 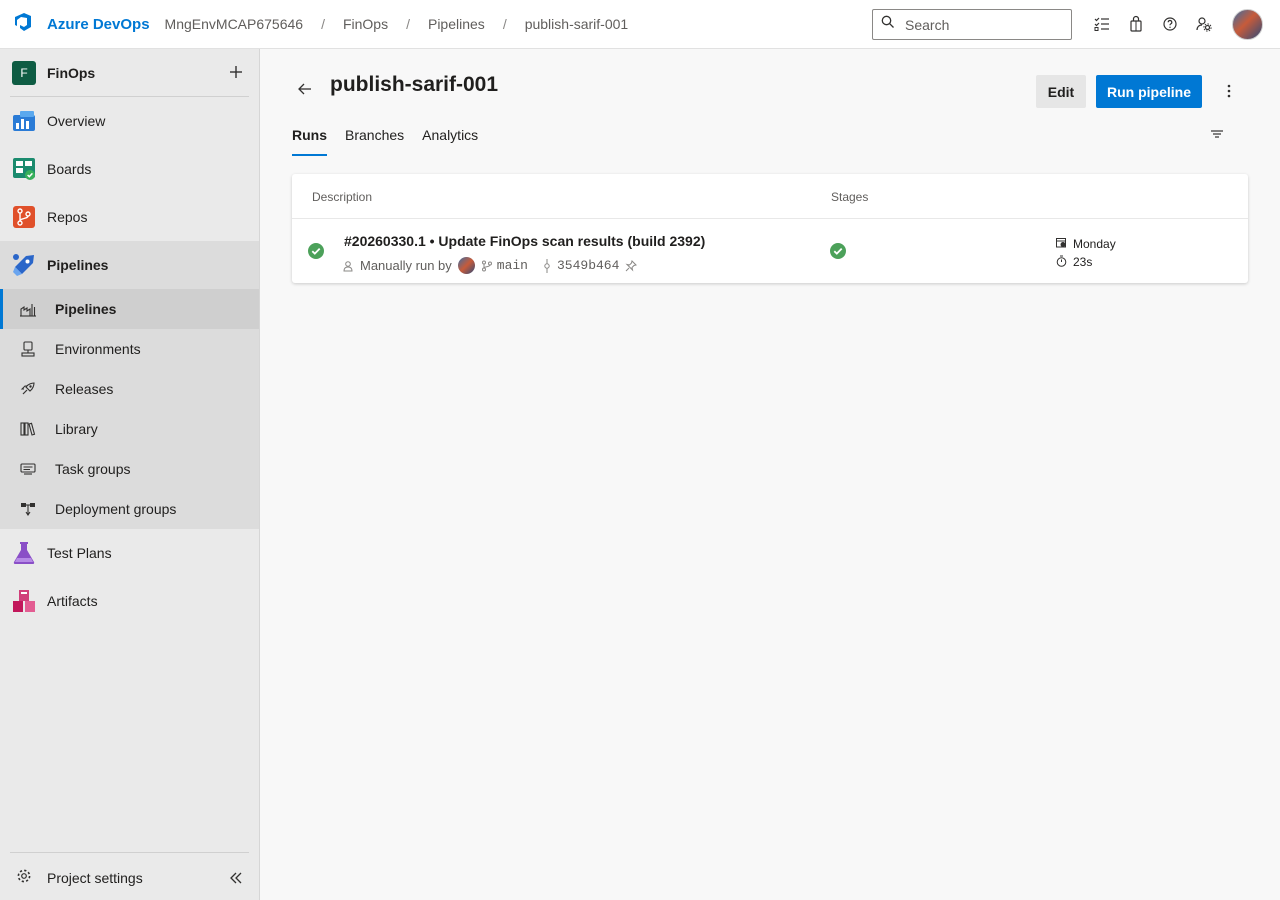 I want to click on edit-button: Edit, so click(x=1061, y=91).